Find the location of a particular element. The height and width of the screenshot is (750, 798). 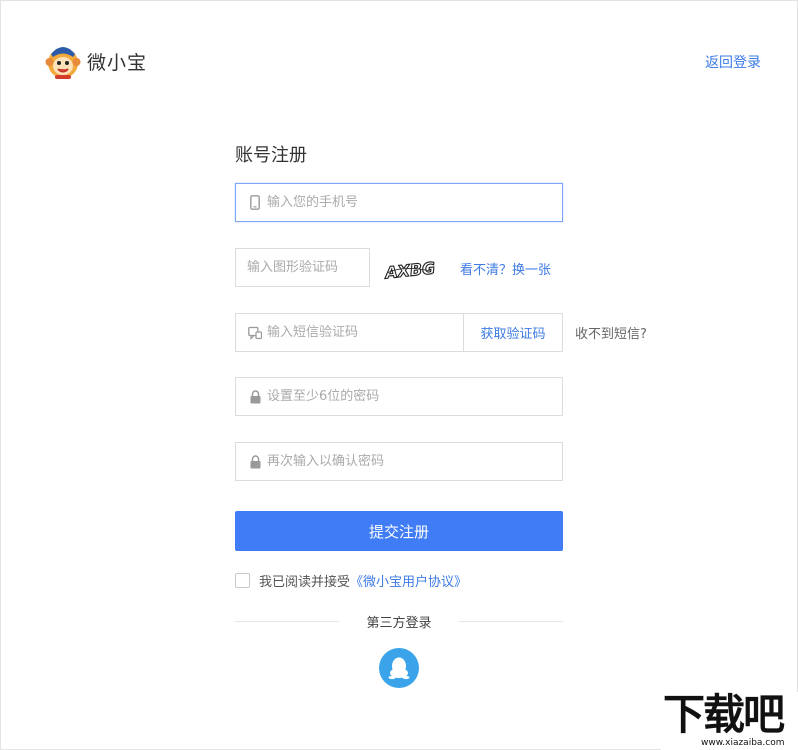

confirm-password-field is located at coordinates (399, 461).